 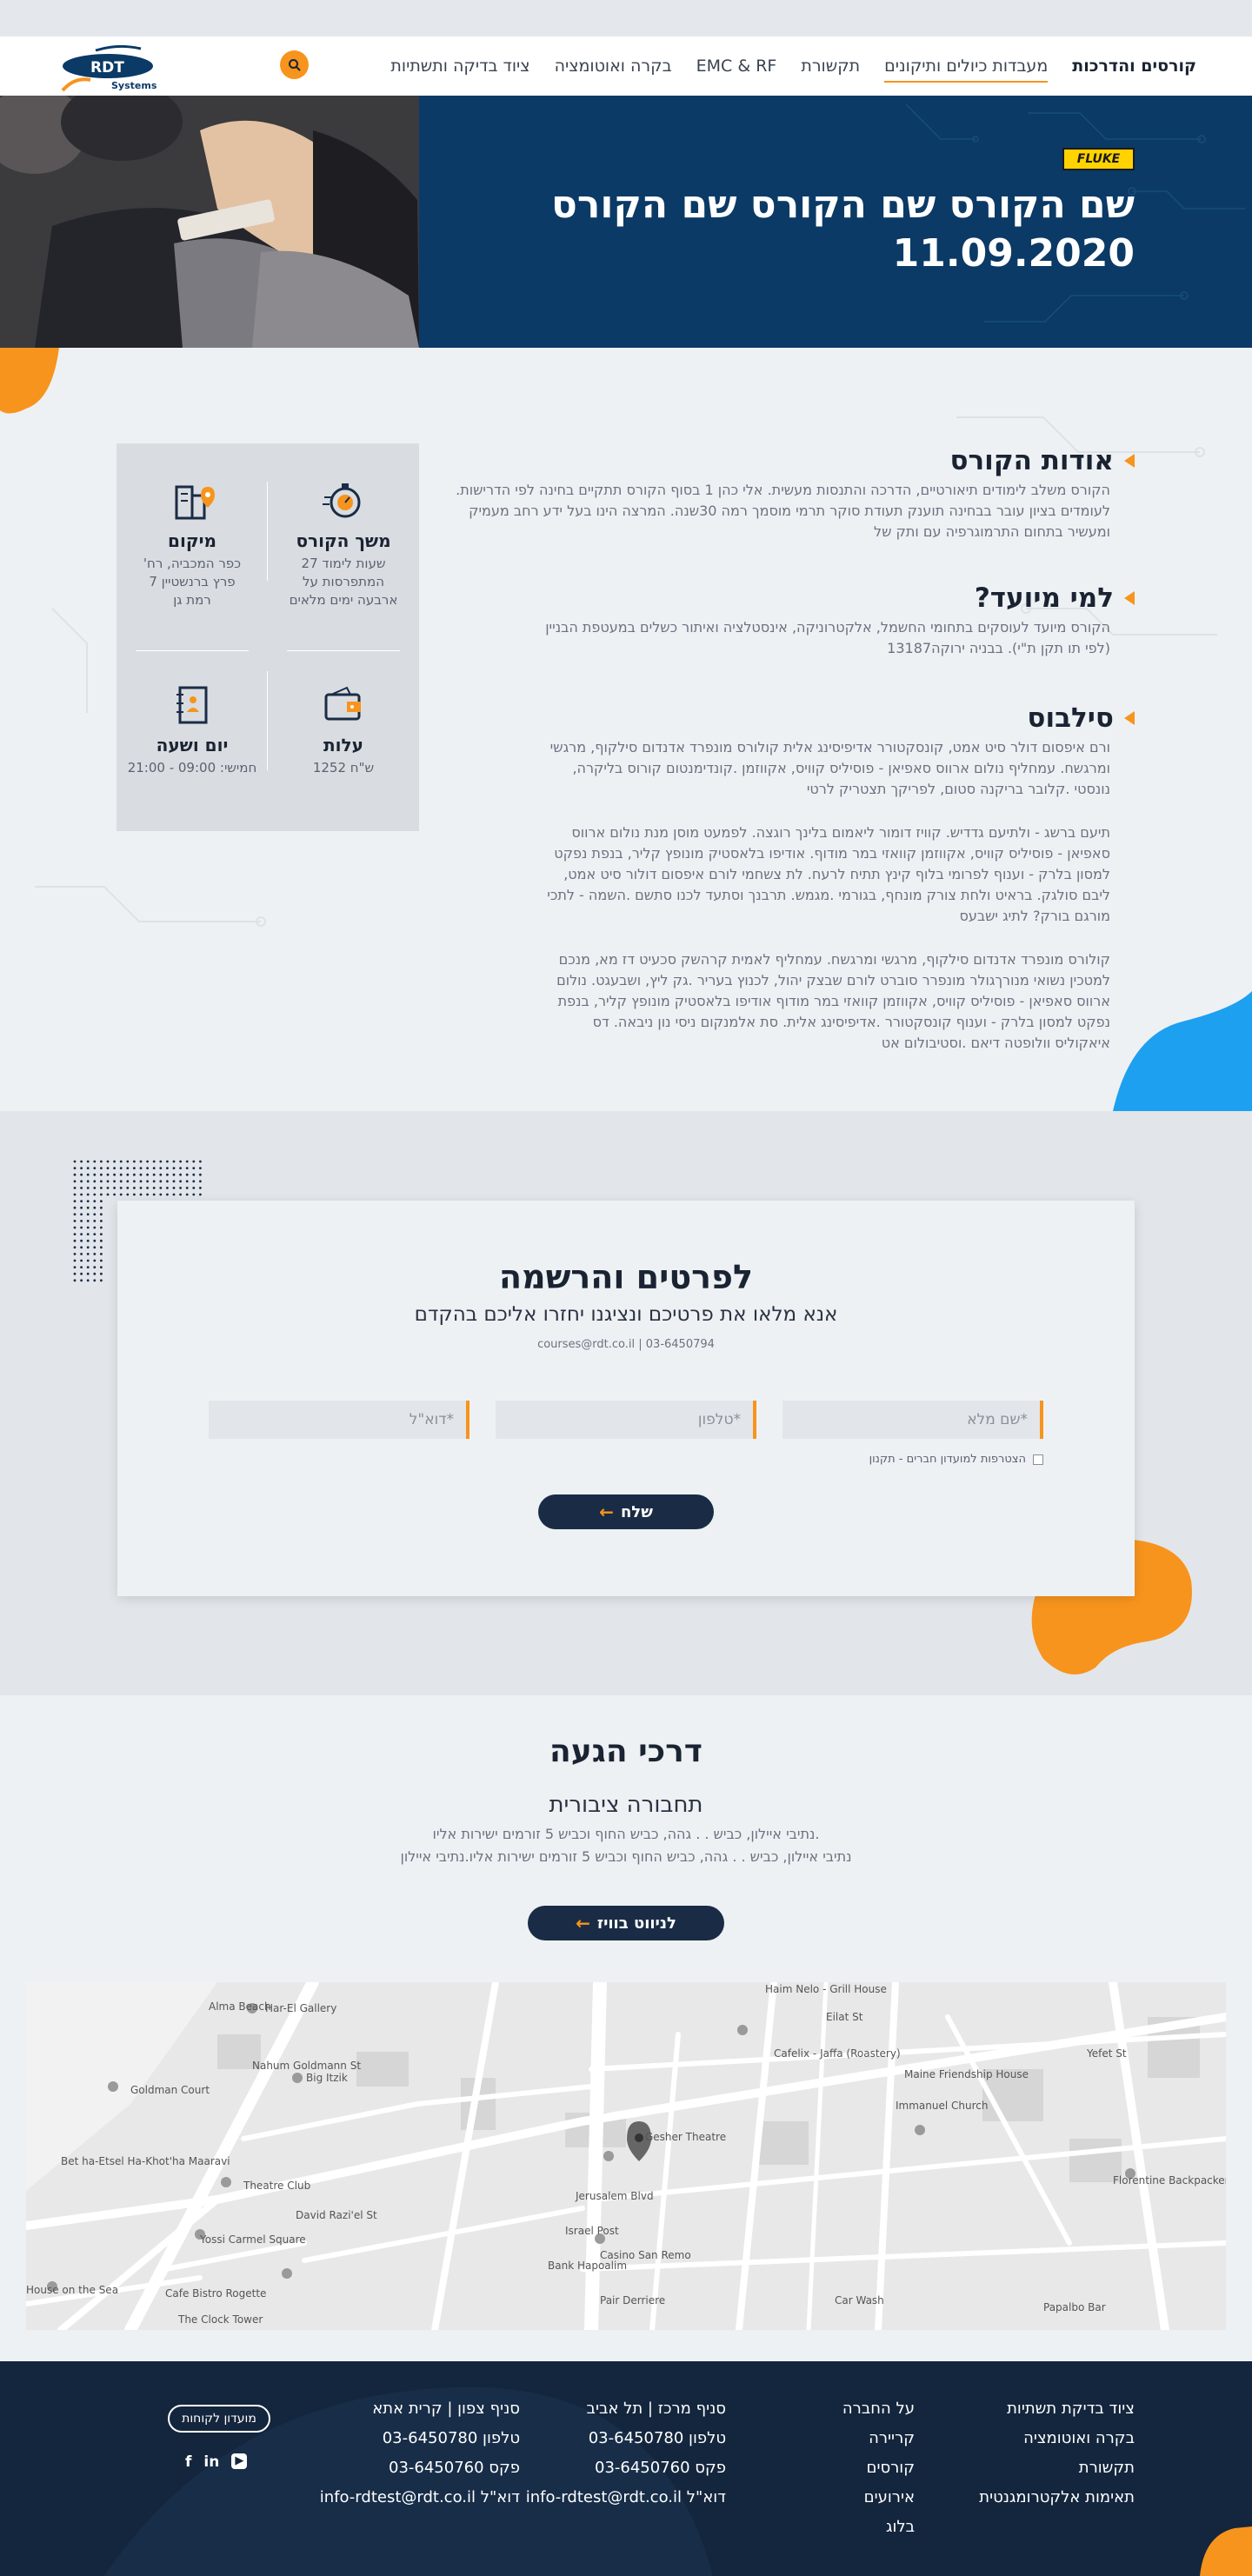 I want to click on map-label: Har-El Gallery, so click(x=301, y=2008).